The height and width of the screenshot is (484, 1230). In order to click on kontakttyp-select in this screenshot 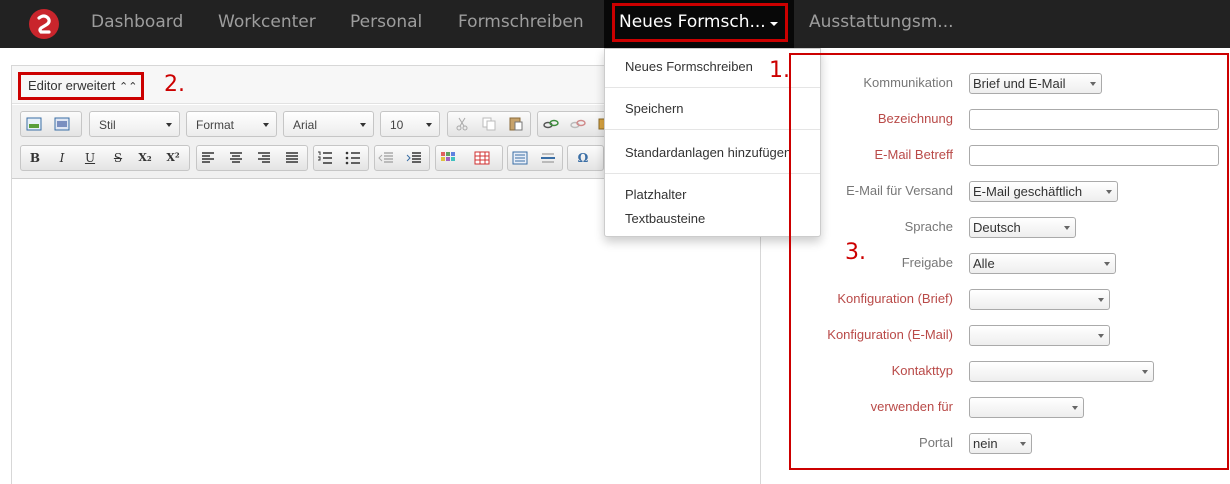, I will do `click(1061, 371)`.